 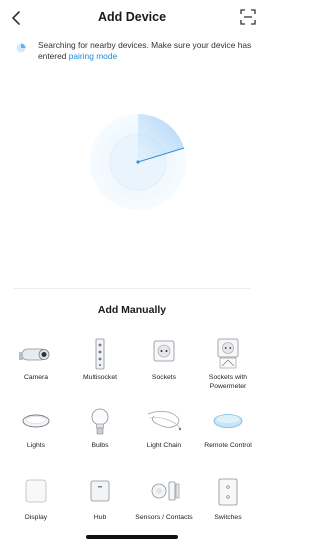 I want to click on device-display: Display, so click(x=36, y=500).